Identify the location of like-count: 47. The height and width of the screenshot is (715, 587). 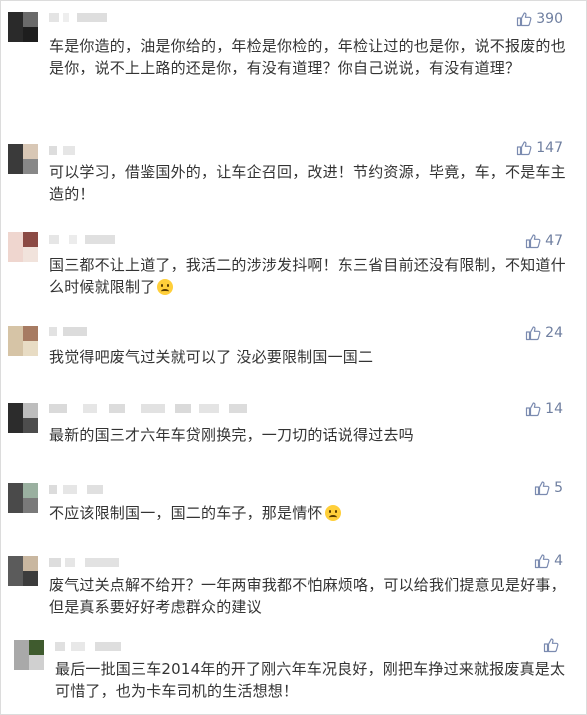
(554, 241).